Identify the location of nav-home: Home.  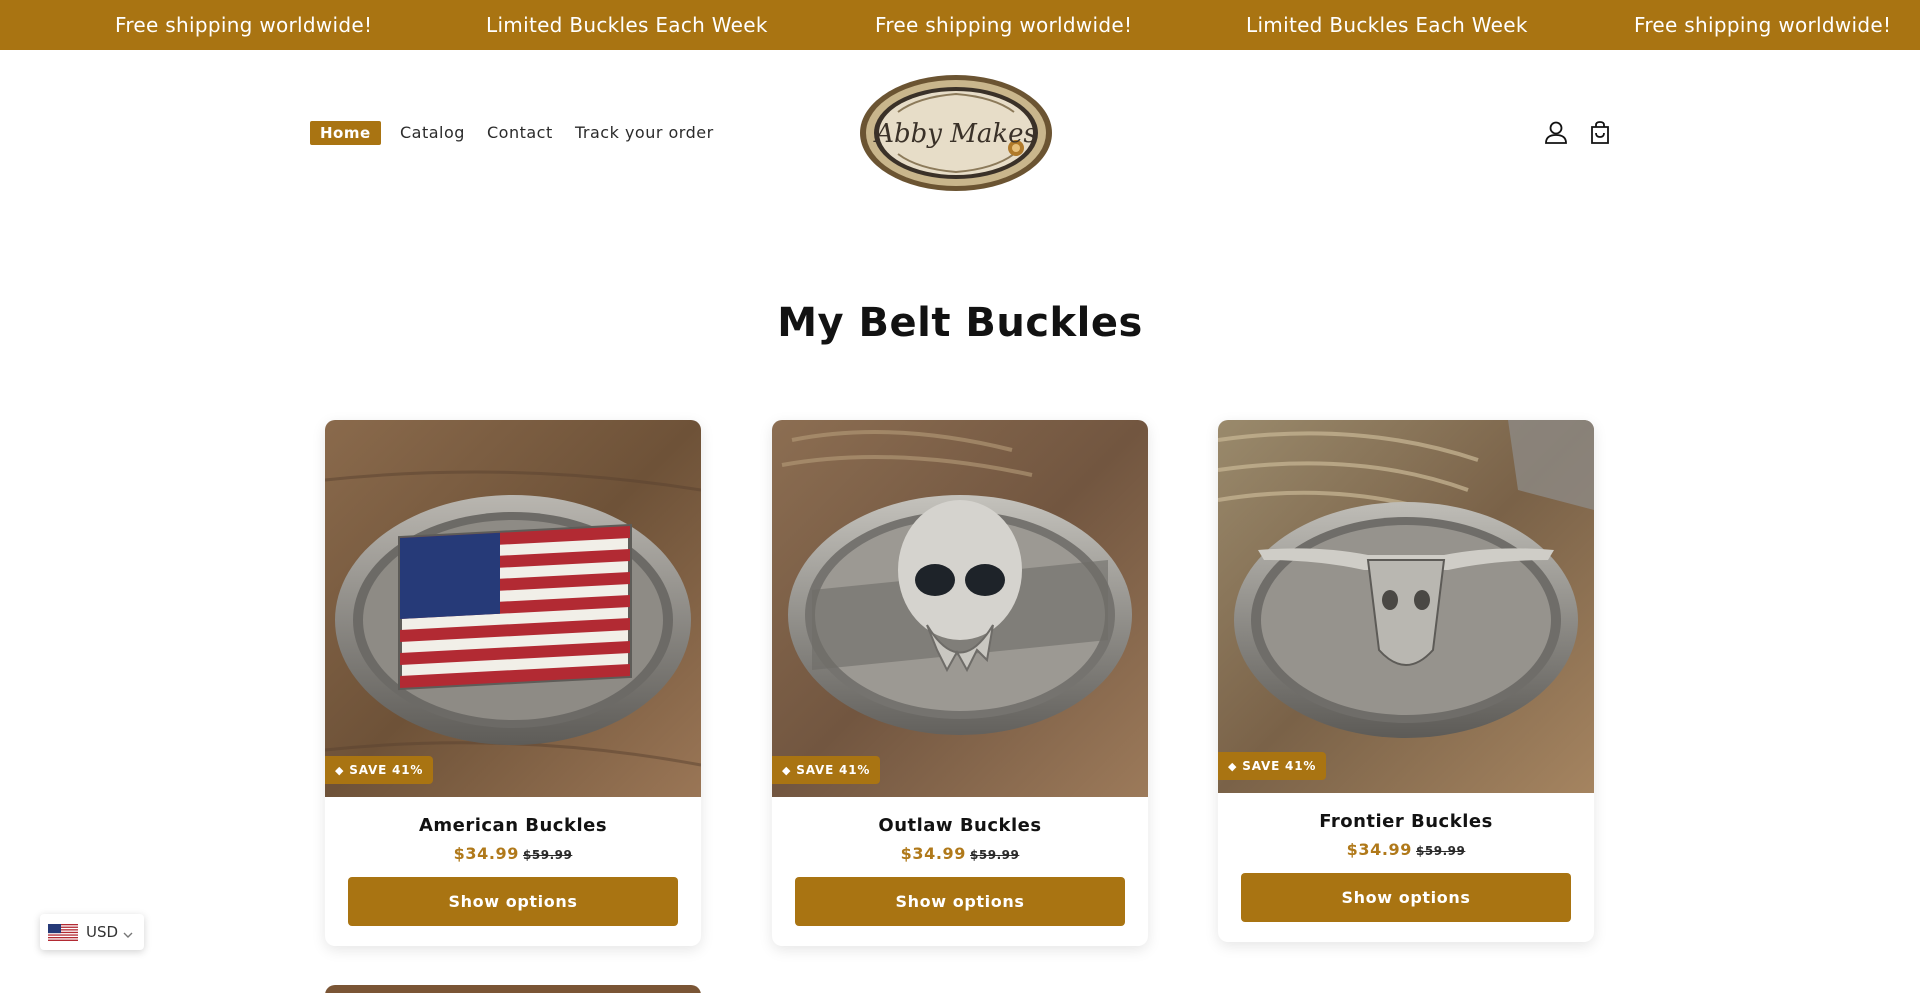
(345, 133).